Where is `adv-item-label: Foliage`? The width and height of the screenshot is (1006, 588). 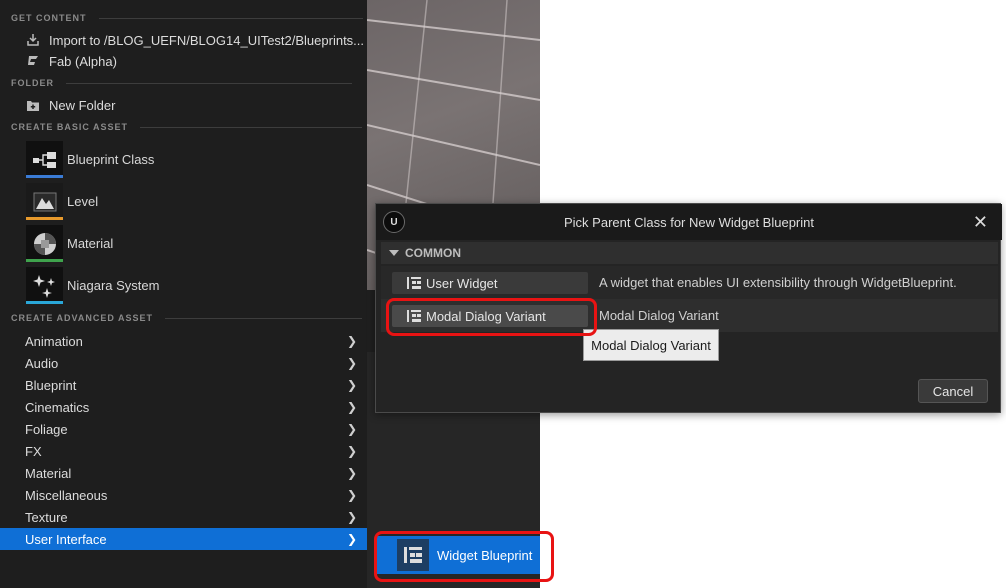 adv-item-label: Foliage is located at coordinates (46, 429).